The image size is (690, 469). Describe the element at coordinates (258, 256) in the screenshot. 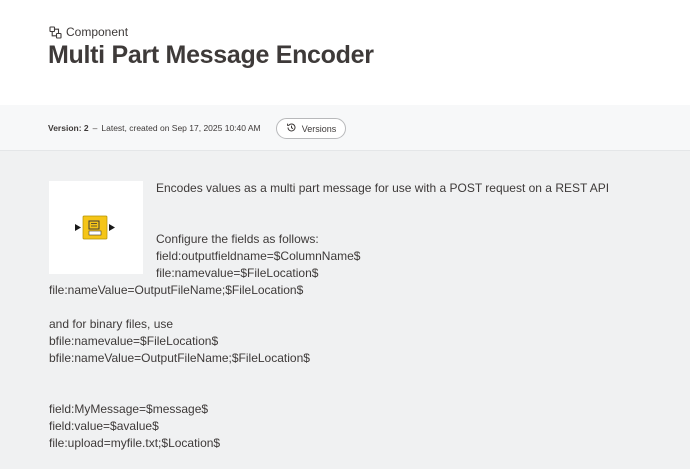

I see `description-config-line: field:outputfieldname=$ColumnName$` at that location.